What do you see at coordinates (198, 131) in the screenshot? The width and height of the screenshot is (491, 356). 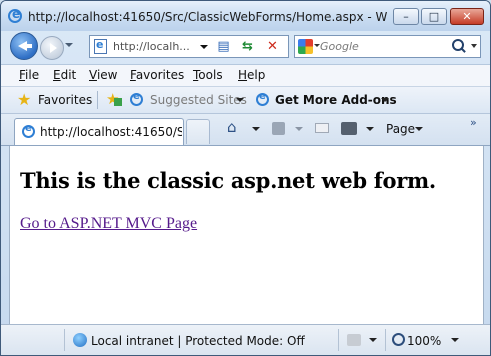 I see `new-tab-button` at bounding box center [198, 131].